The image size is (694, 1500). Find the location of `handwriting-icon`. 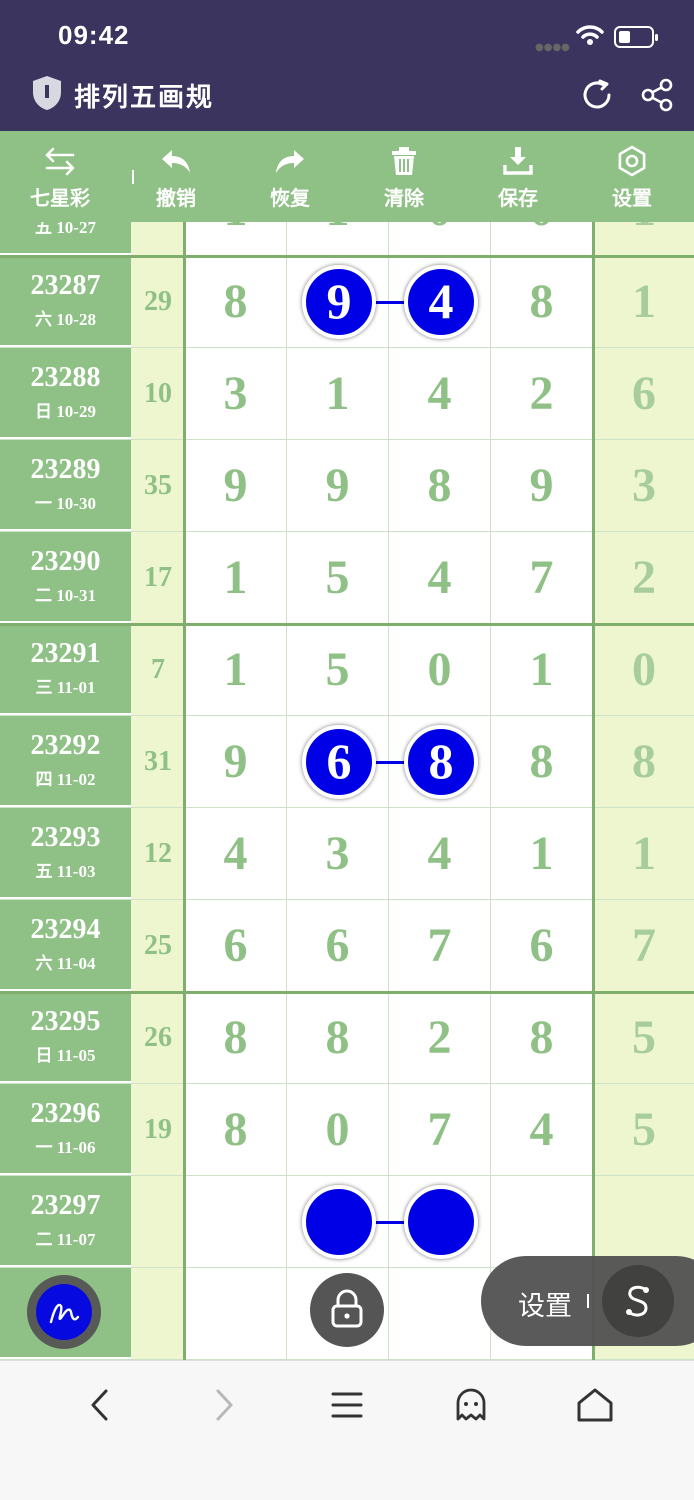

handwriting-icon is located at coordinates (64, 1313).